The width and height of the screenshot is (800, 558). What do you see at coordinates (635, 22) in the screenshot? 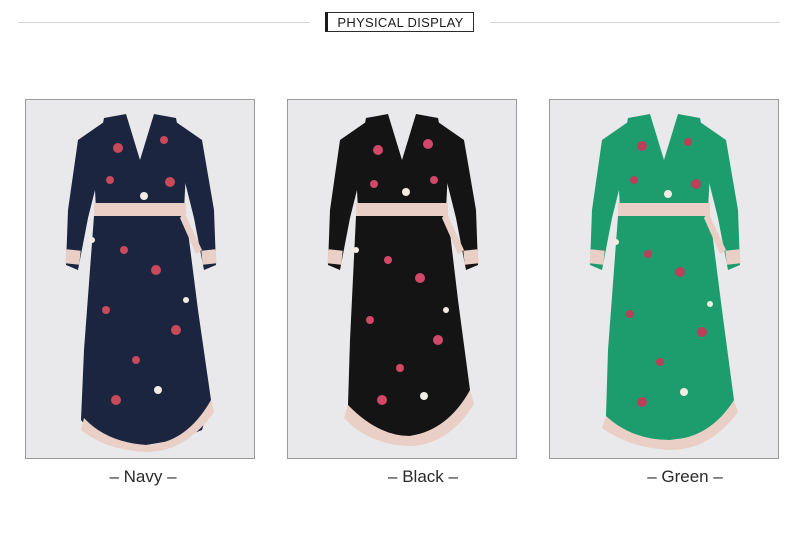
I see `header-divider-right` at bounding box center [635, 22].